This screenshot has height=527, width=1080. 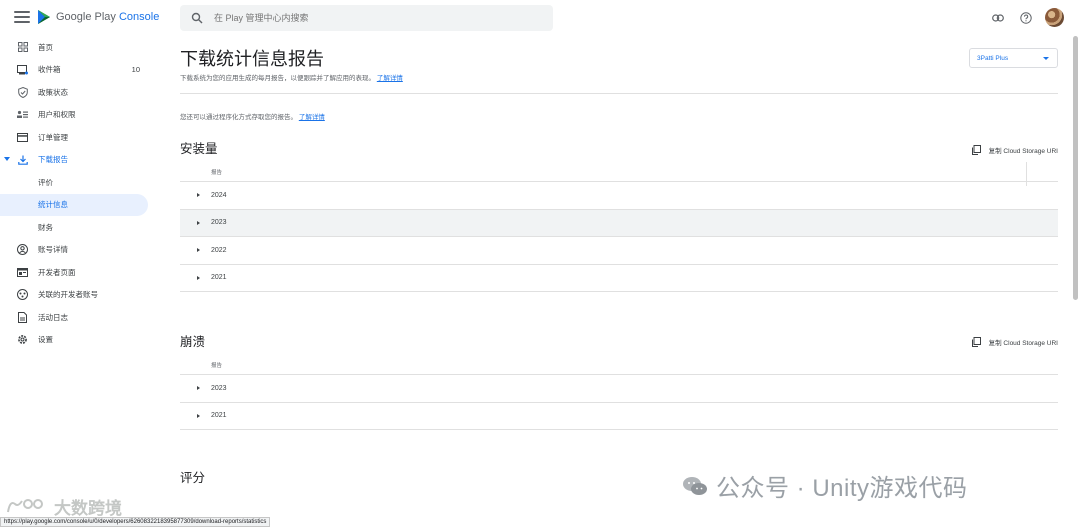 I want to click on api-note-text: 您还可以通过程序化方式存取您的报告。, so click(x=238, y=117).